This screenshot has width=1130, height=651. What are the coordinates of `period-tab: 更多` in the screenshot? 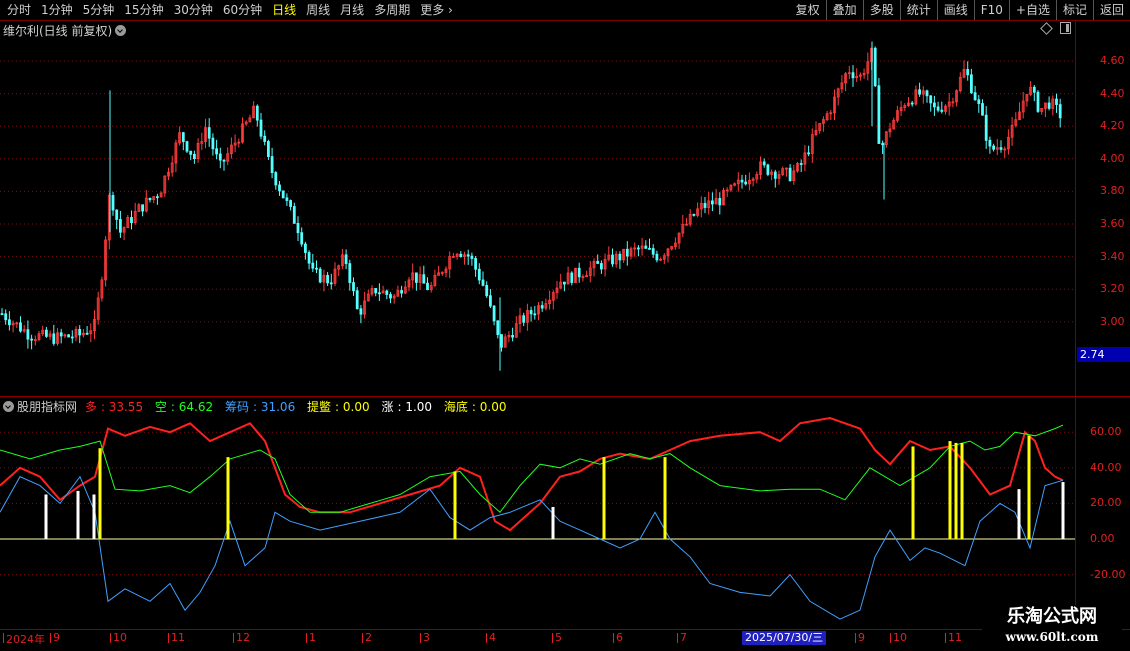 It's located at (436, 10).